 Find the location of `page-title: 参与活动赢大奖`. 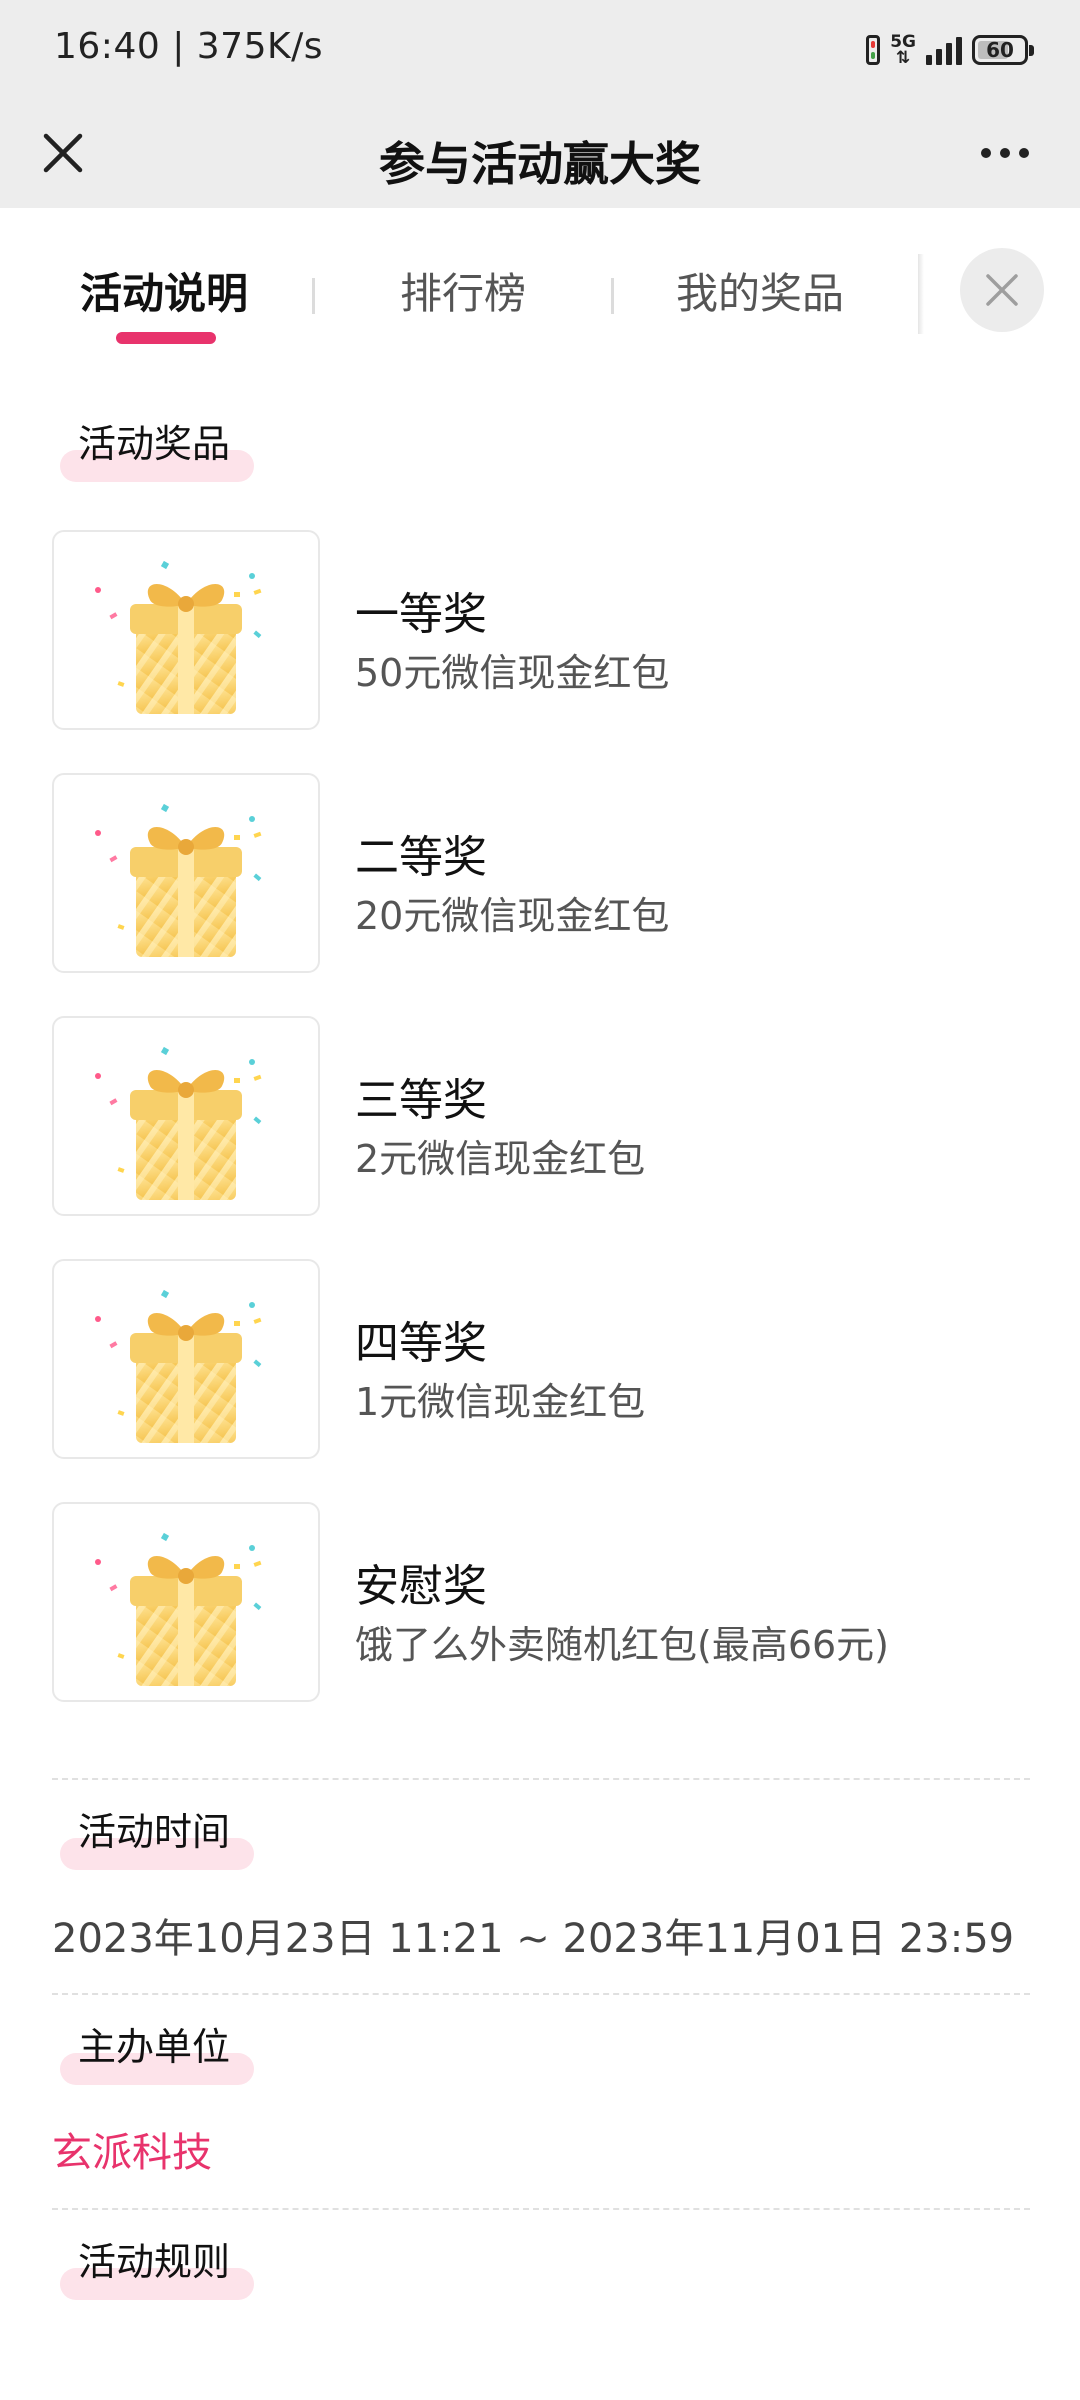

page-title: 参与活动赢大奖 is located at coordinates (540, 164).